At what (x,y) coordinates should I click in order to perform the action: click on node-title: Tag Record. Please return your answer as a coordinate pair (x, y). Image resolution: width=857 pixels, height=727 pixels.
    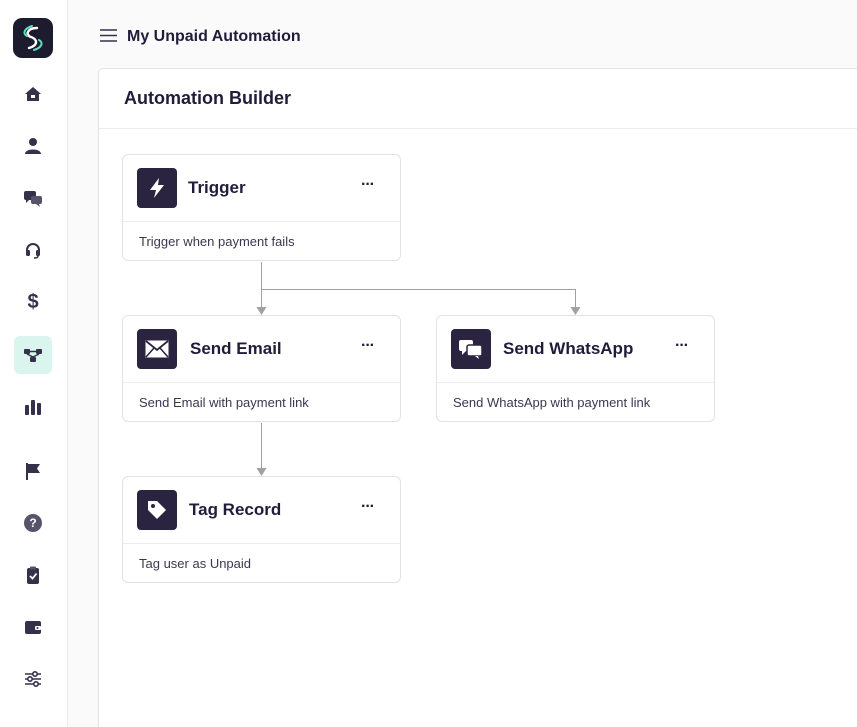
    Looking at the image, I should click on (235, 509).